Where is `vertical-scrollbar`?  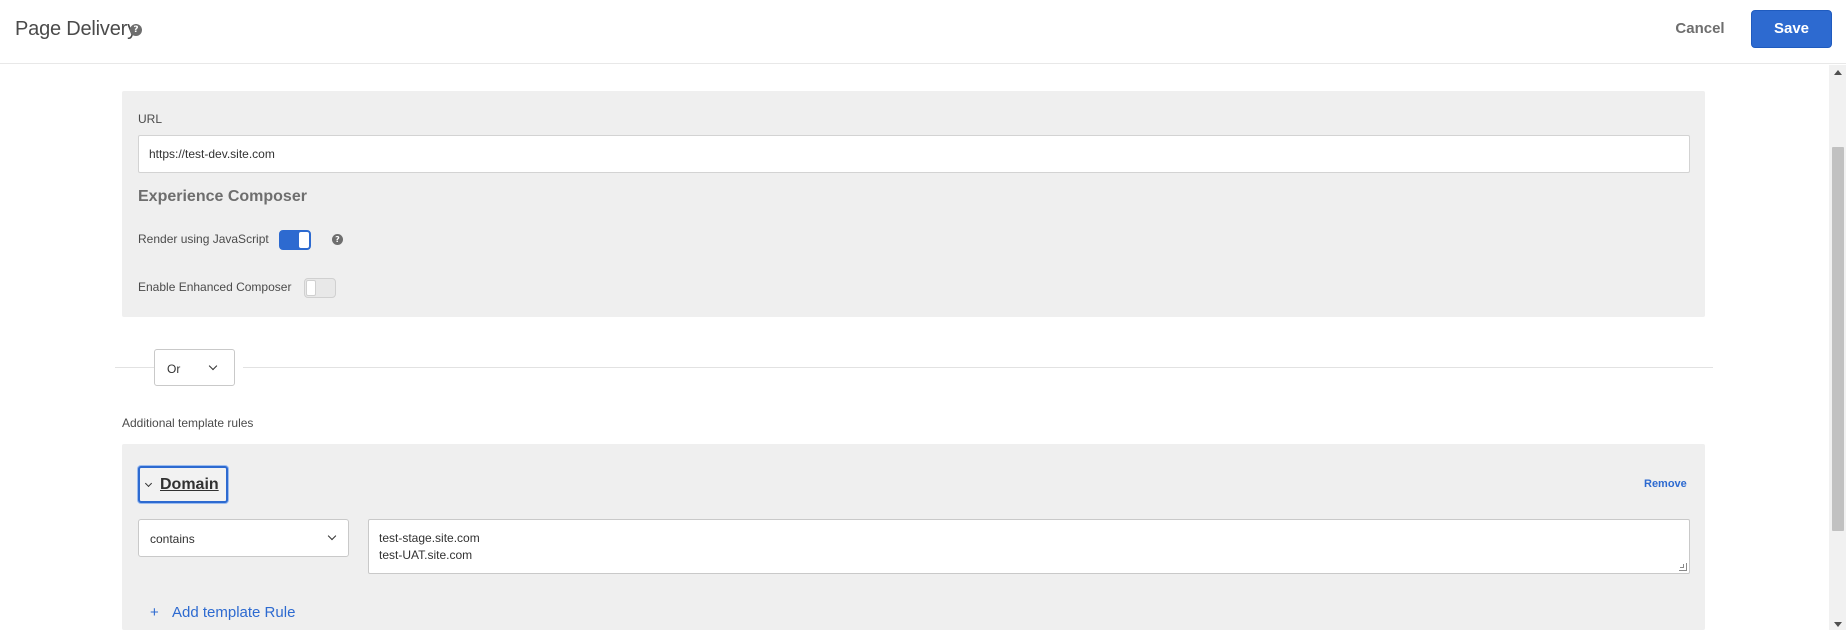
vertical-scrollbar is located at coordinates (1837, 347).